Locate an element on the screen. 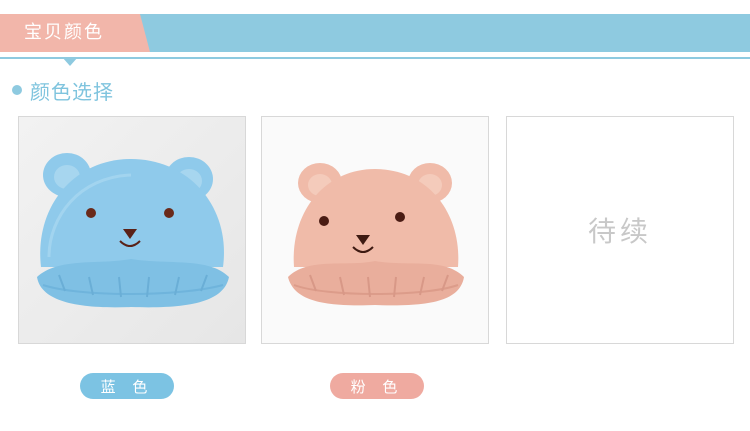 The height and width of the screenshot is (431, 750). header-tab: 宝贝颜色 is located at coordinates (75, 33).